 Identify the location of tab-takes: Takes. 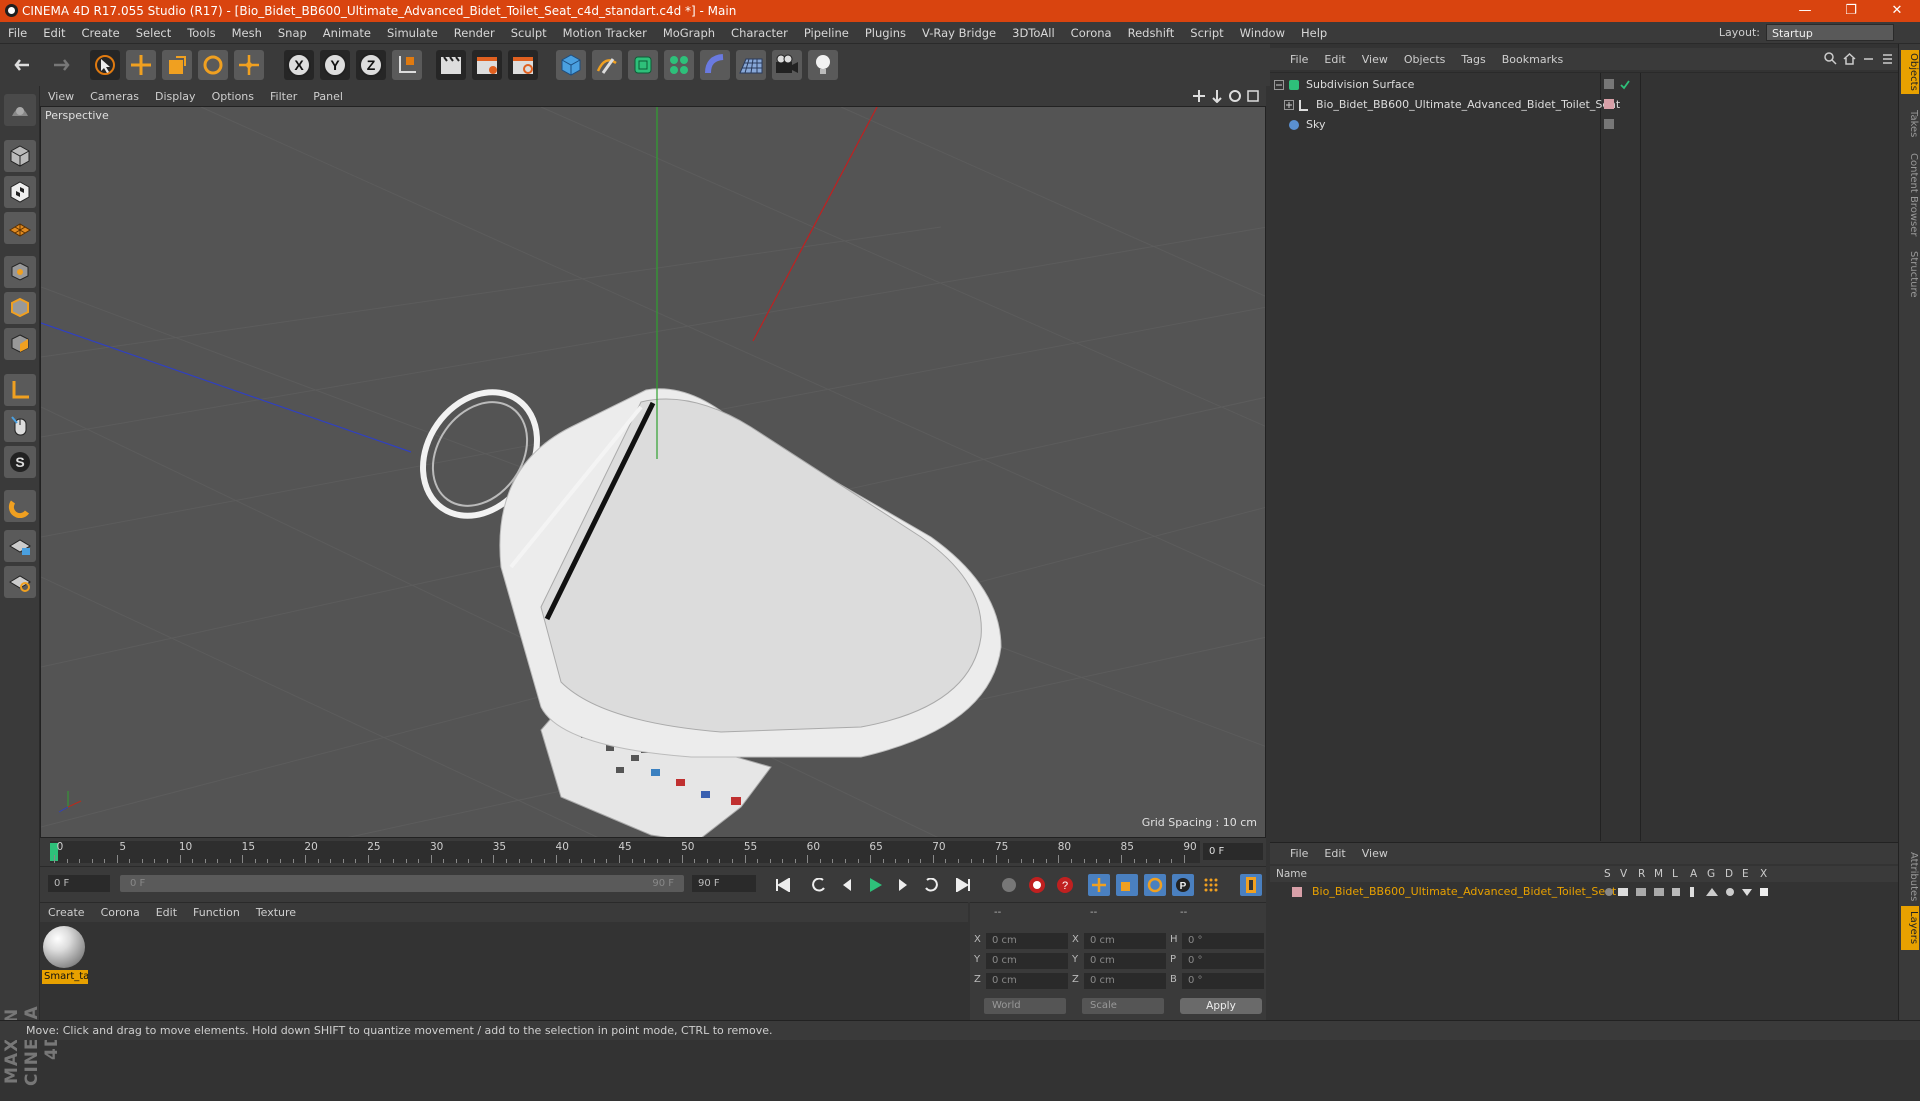
(1910, 124).